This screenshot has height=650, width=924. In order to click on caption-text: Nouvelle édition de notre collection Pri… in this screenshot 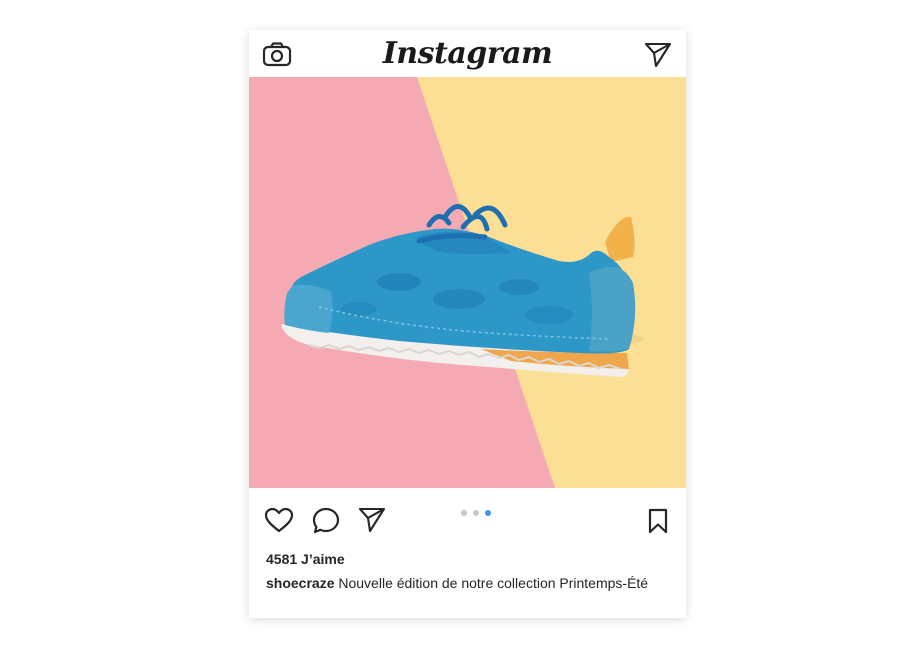, I will do `click(491, 583)`.